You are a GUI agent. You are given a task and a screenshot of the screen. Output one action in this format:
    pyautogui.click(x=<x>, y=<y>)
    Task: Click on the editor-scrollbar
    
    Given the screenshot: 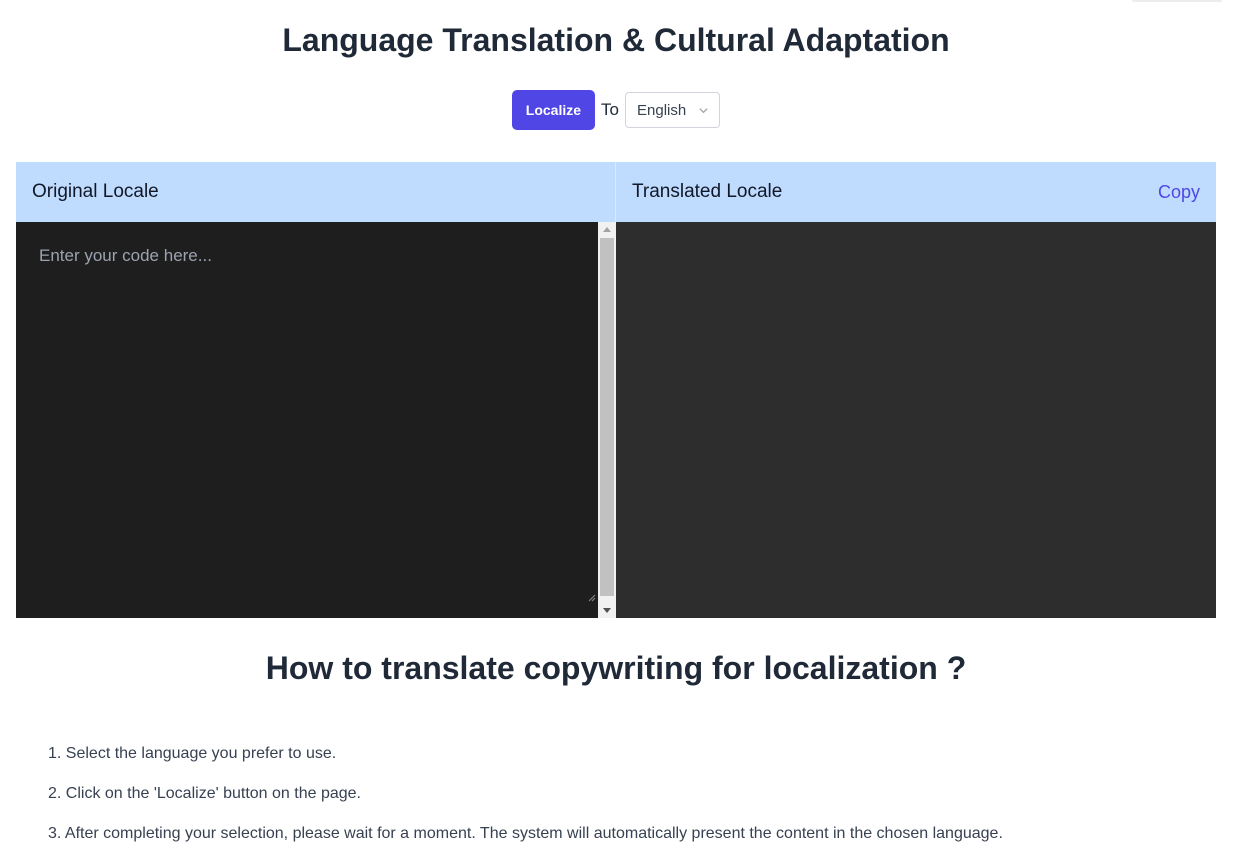 What is the action you would take?
    pyautogui.click(x=607, y=420)
    